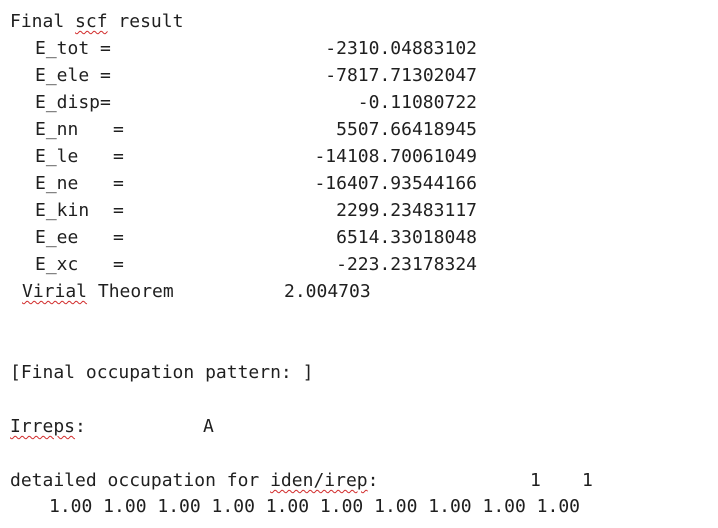 Image resolution: width=718 pixels, height=528 pixels. What do you see at coordinates (587, 480) in the screenshot?
I see `detailed-index-2: 1` at bounding box center [587, 480].